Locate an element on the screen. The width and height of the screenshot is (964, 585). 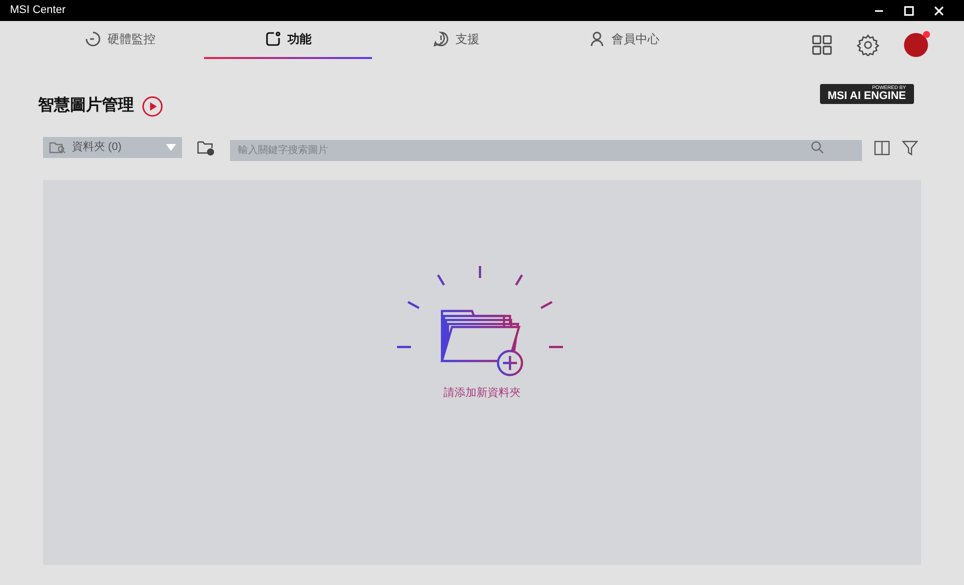
split-view-icon is located at coordinates (882, 148).